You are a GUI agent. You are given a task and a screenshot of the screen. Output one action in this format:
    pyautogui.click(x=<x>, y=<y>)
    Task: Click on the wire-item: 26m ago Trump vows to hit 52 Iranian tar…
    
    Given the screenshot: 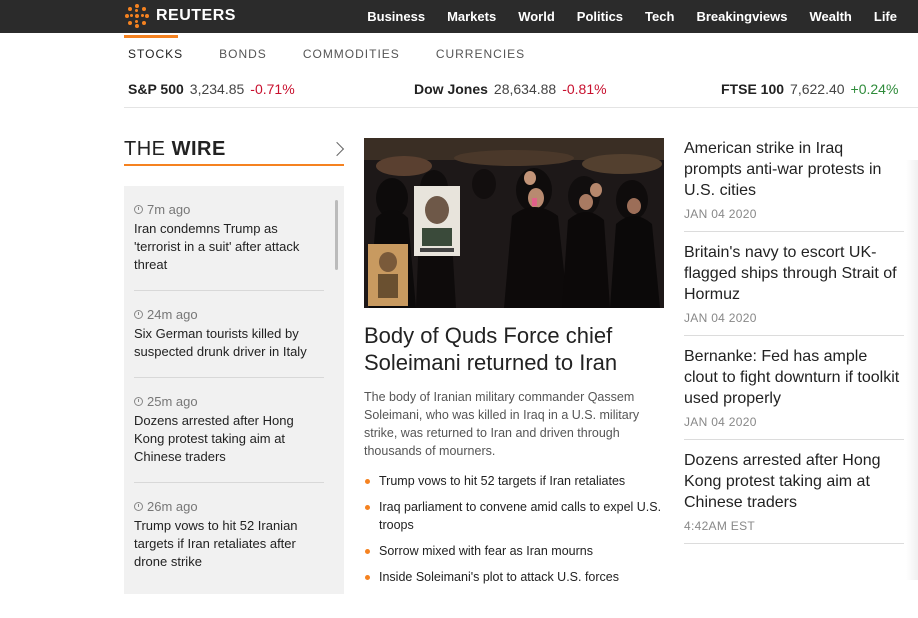 What is the action you would take?
    pyautogui.click(x=229, y=535)
    